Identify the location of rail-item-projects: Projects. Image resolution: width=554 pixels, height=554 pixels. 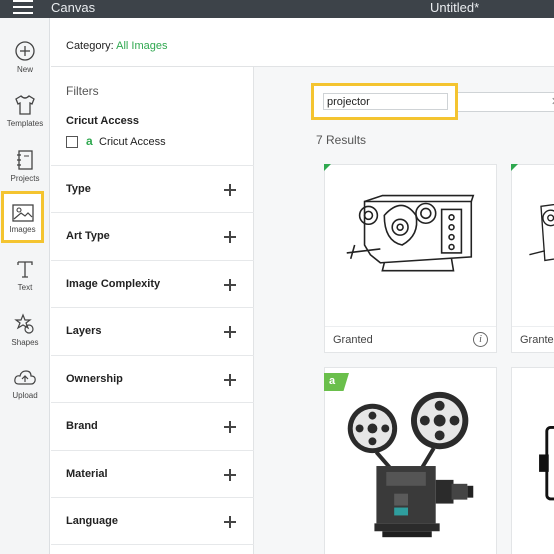
(25, 166).